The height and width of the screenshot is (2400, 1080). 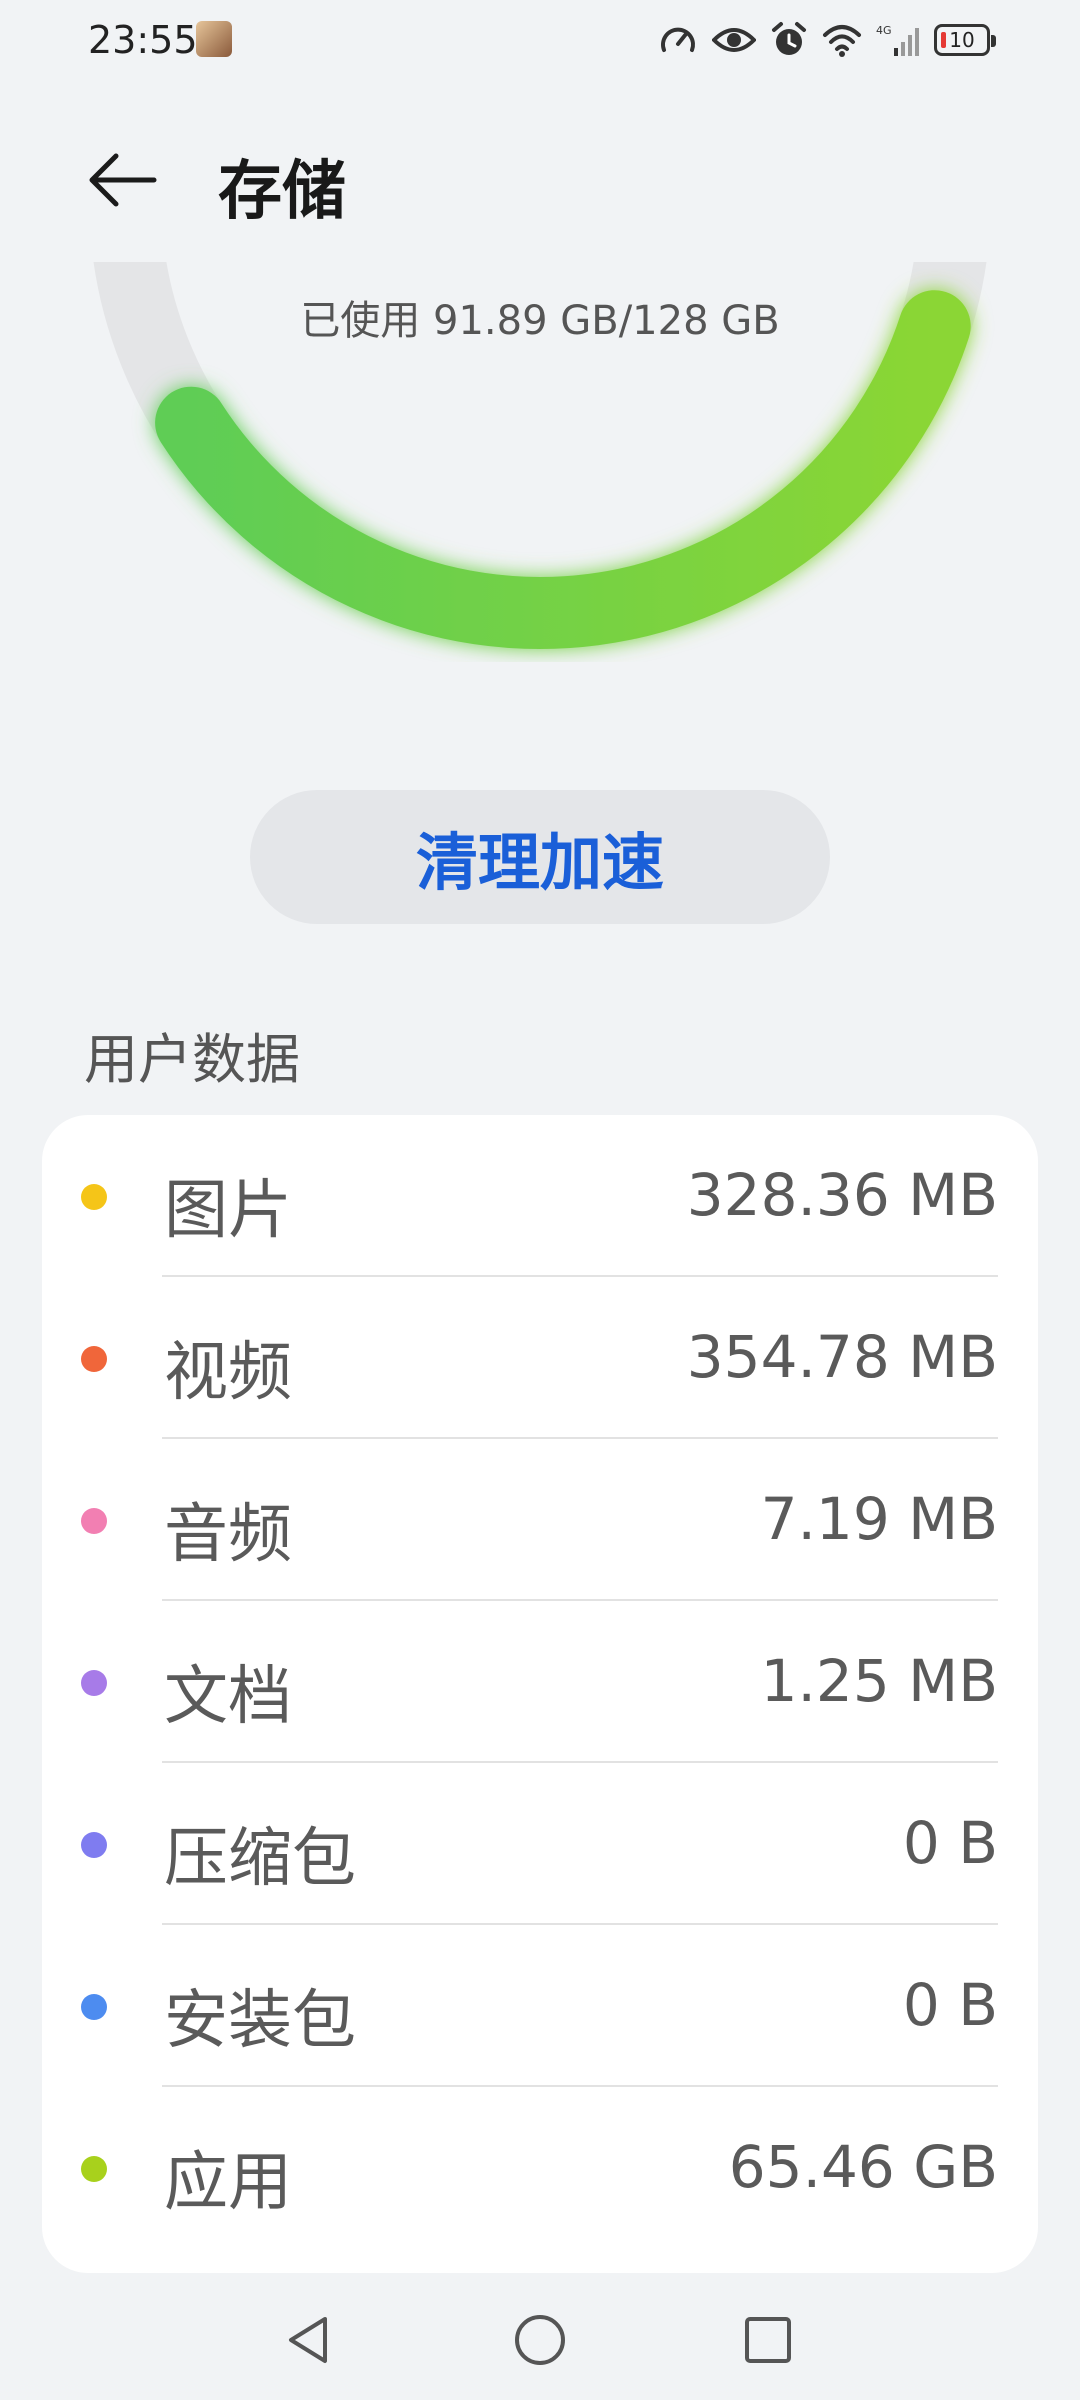 I want to click on row-label: 文档, so click(x=228, y=1697).